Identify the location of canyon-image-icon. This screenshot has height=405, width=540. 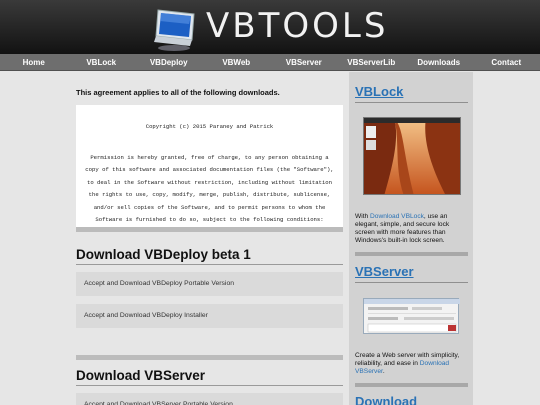
(412, 156).